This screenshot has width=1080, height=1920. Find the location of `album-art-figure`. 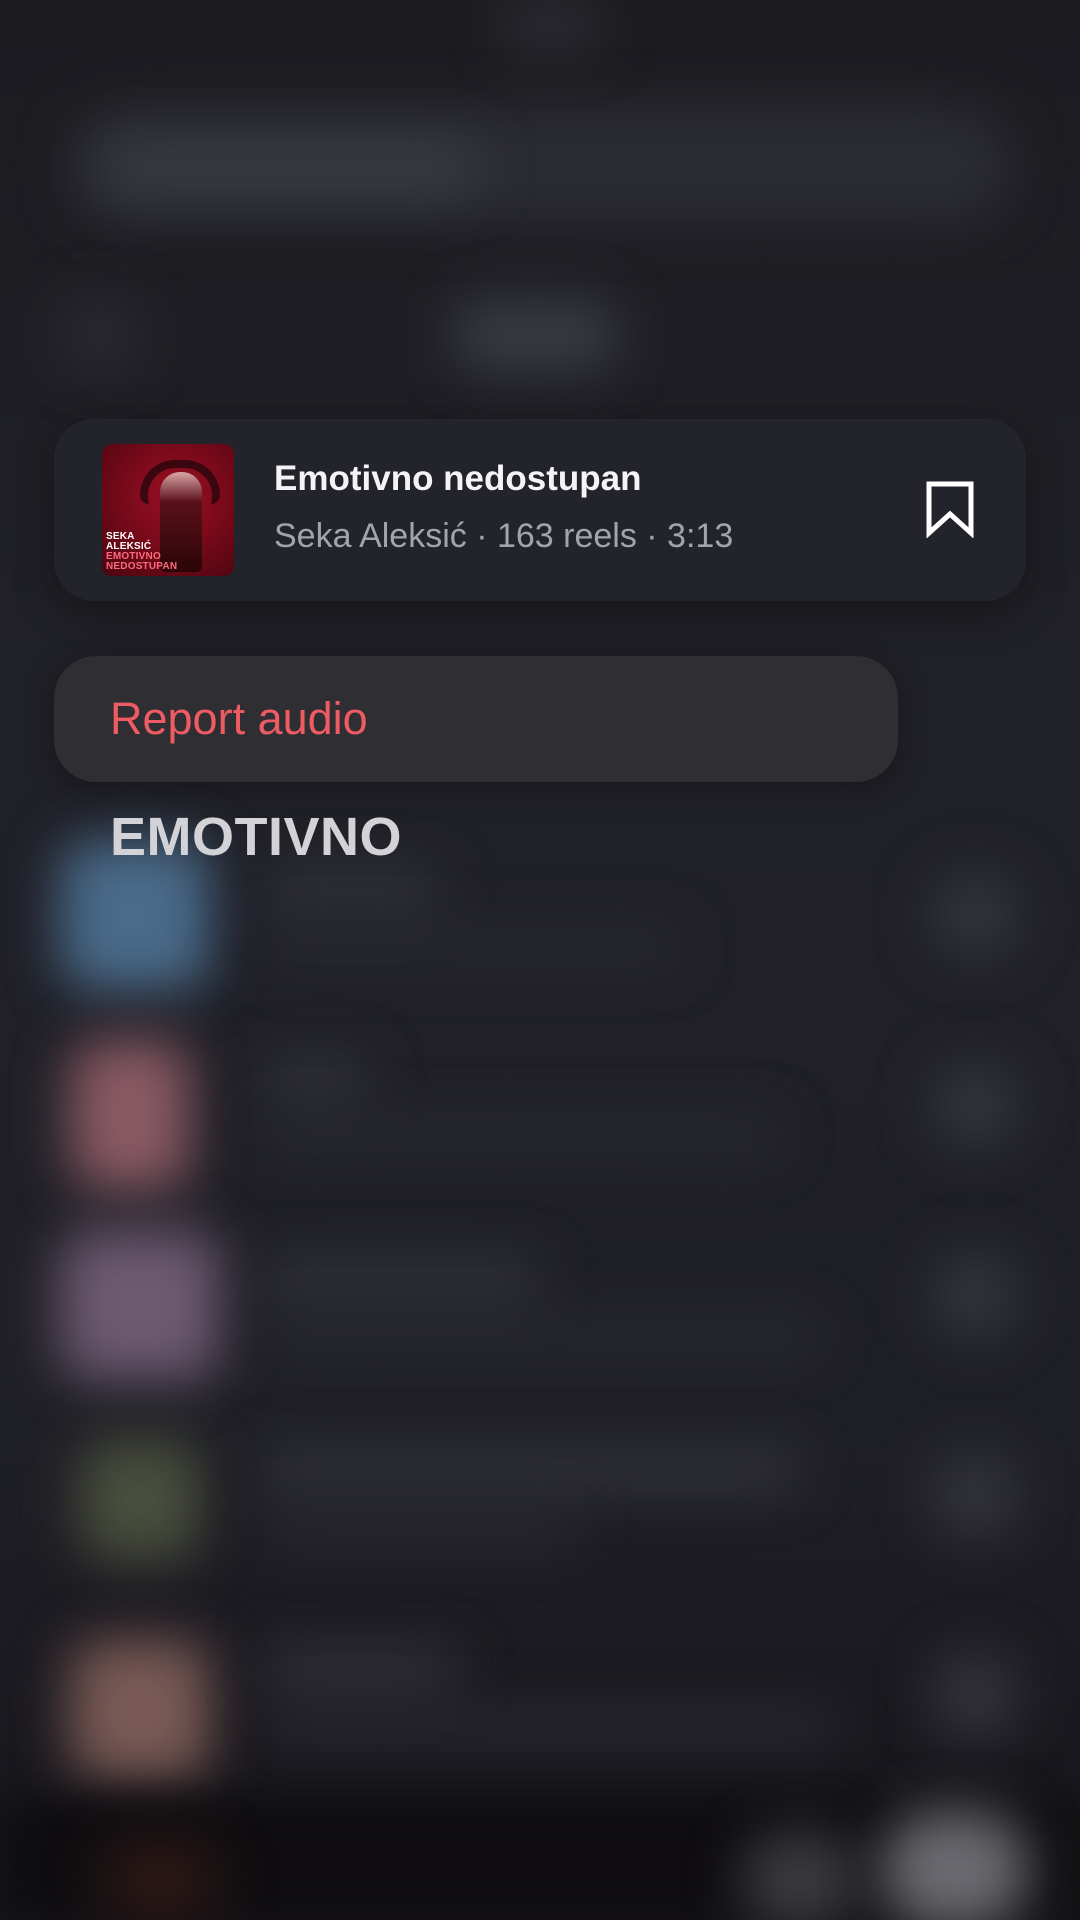

album-art-figure is located at coordinates (181, 522).